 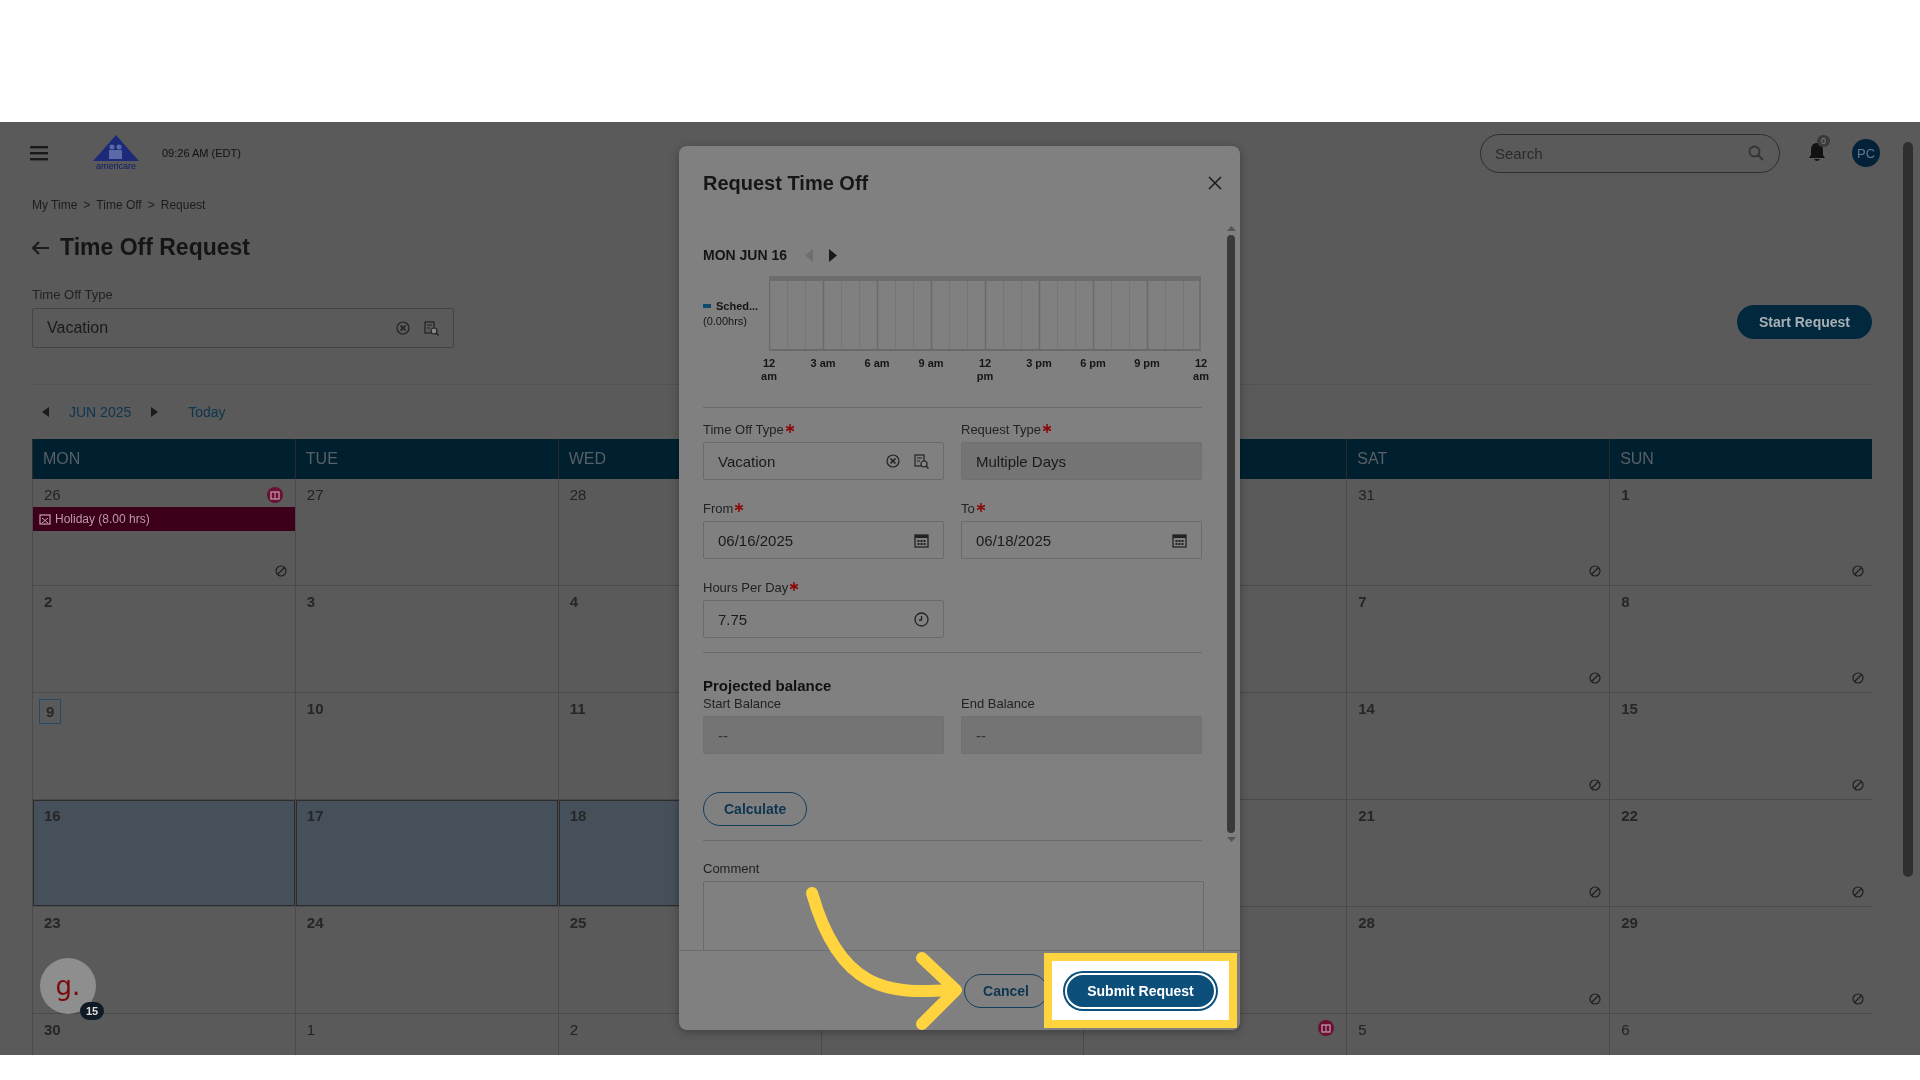 What do you see at coordinates (315, 494) in the screenshot?
I see `day-number: 27` at bounding box center [315, 494].